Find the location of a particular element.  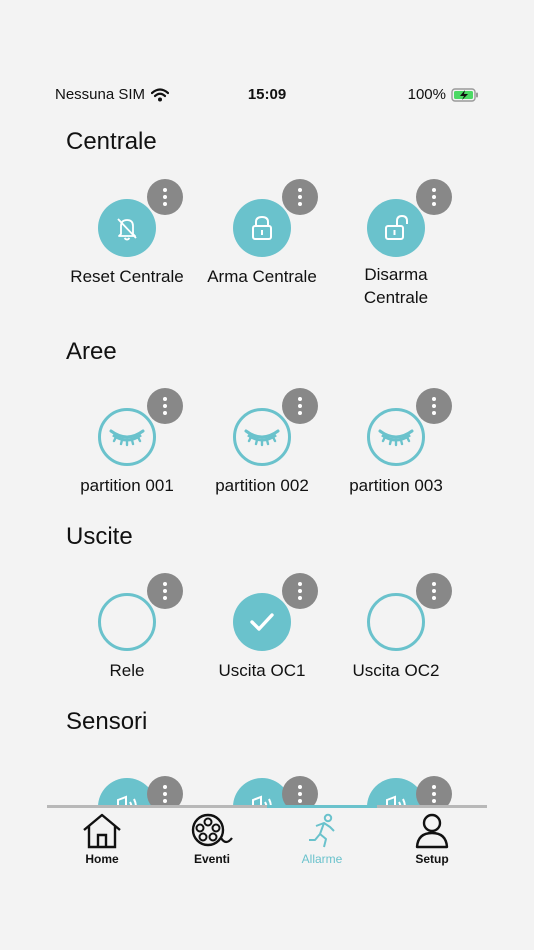

disarma-centrale-button is located at coordinates (396, 228).